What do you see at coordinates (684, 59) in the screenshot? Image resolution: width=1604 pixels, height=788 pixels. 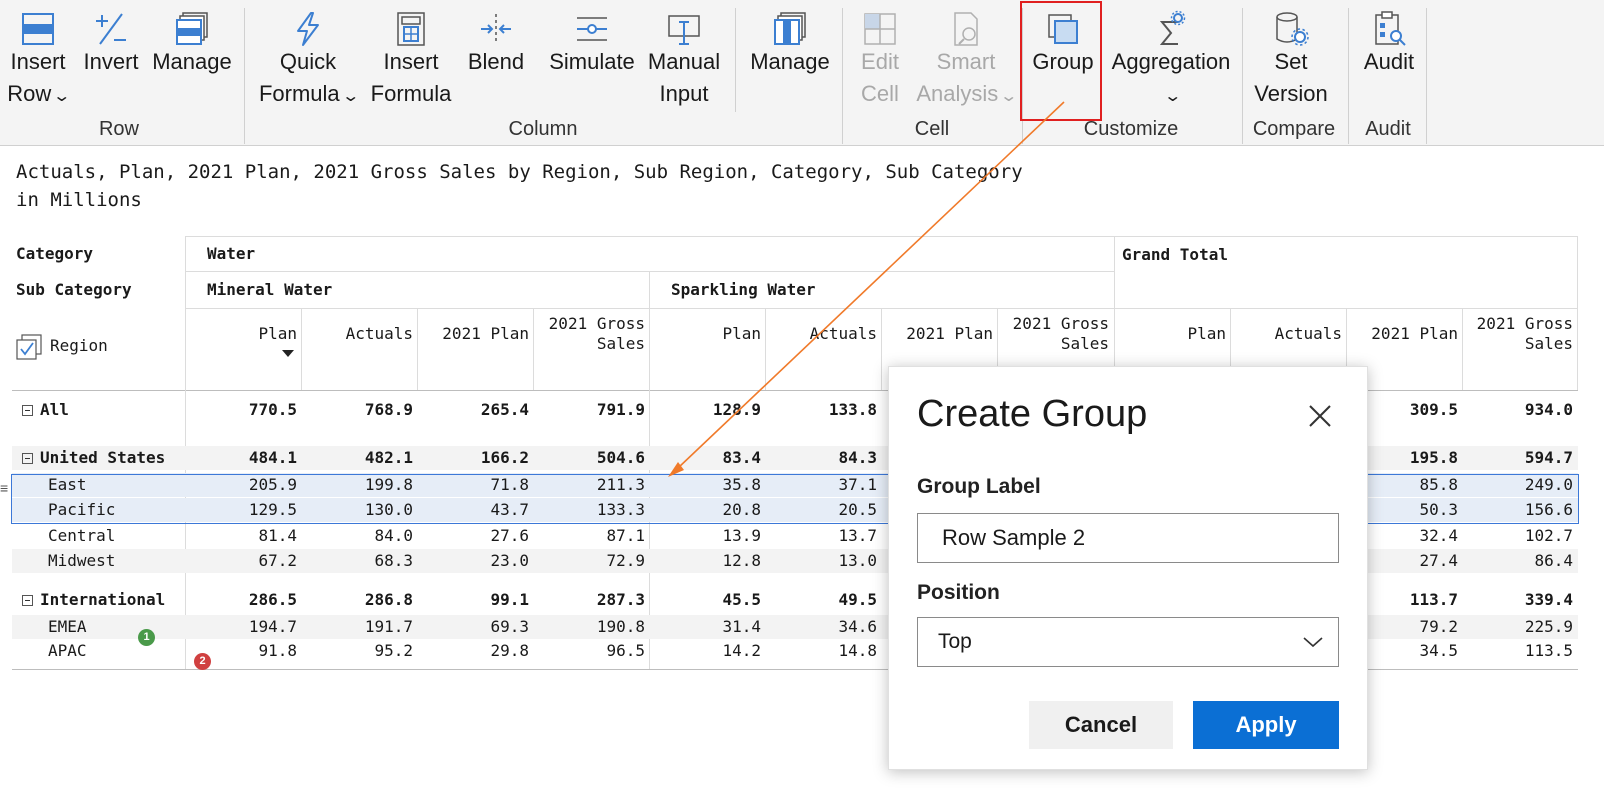 I see `manual-input-button: Manual Input` at bounding box center [684, 59].